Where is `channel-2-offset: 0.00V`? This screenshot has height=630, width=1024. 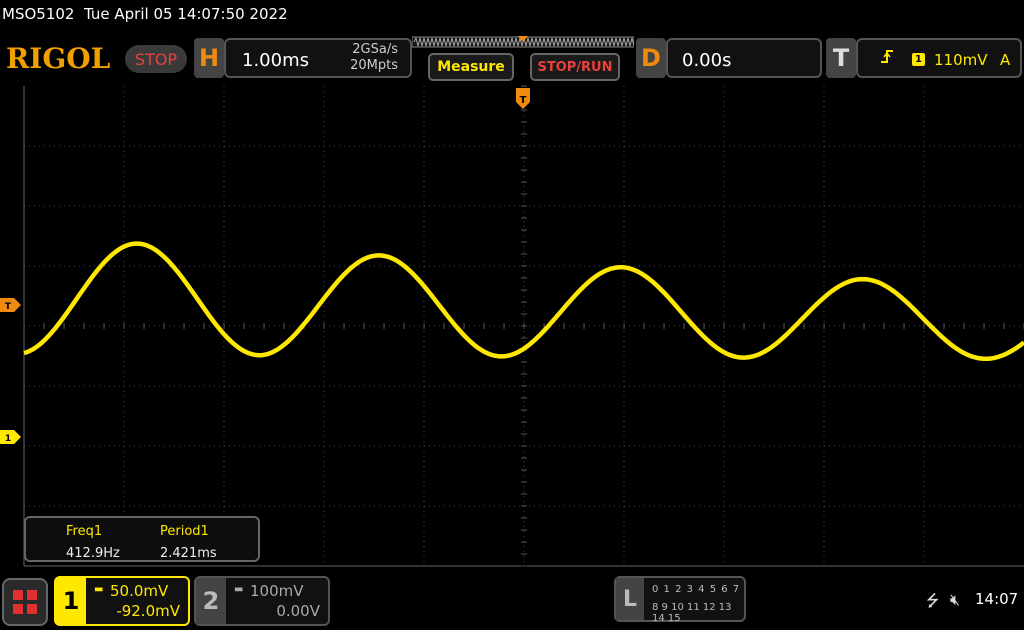
channel-2-offset: 0.00V is located at coordinates (298, 611).